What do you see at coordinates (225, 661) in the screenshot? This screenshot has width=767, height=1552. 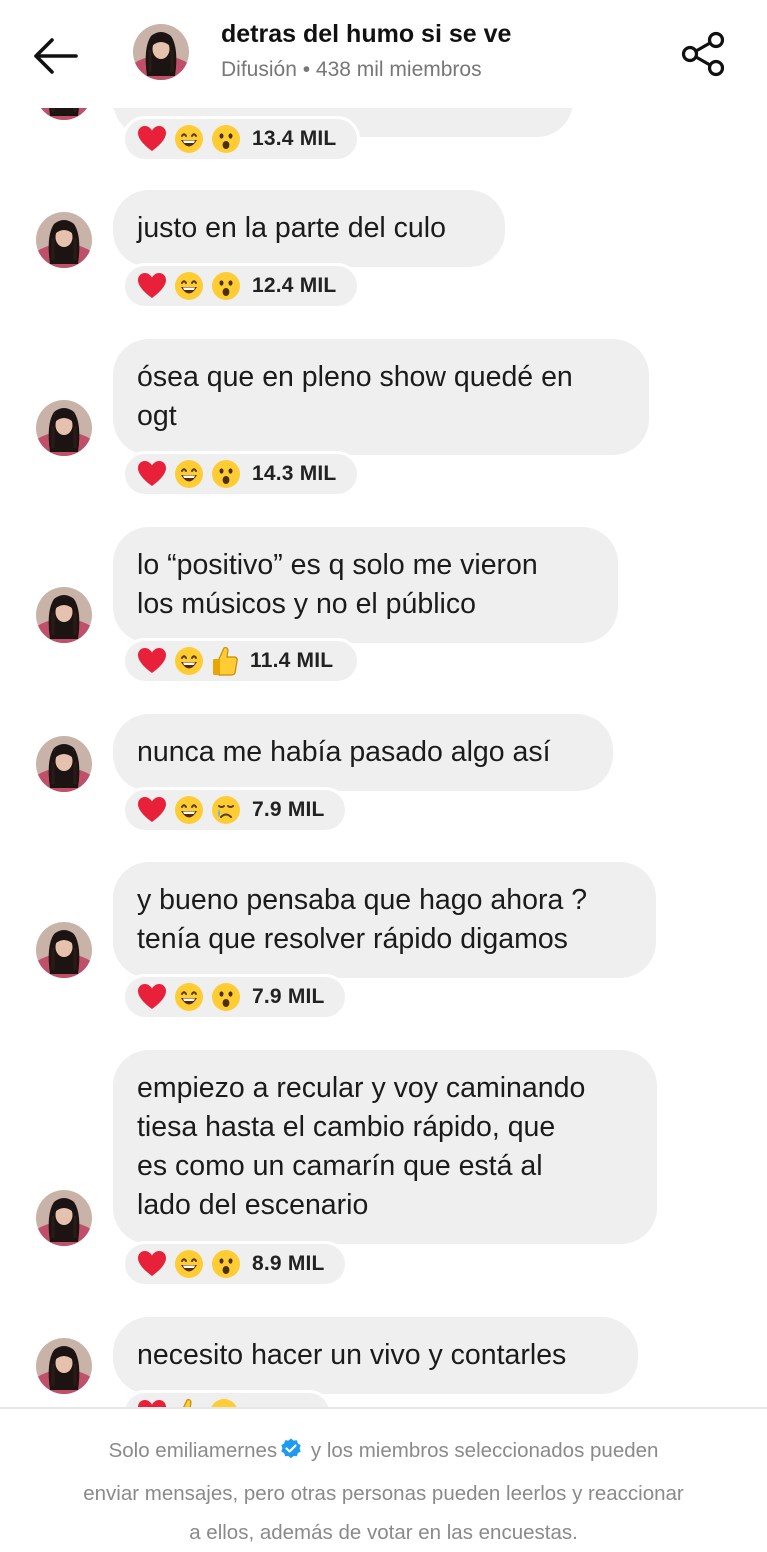 I see `thumbs-up-icon` at bounding box center [225, 661].